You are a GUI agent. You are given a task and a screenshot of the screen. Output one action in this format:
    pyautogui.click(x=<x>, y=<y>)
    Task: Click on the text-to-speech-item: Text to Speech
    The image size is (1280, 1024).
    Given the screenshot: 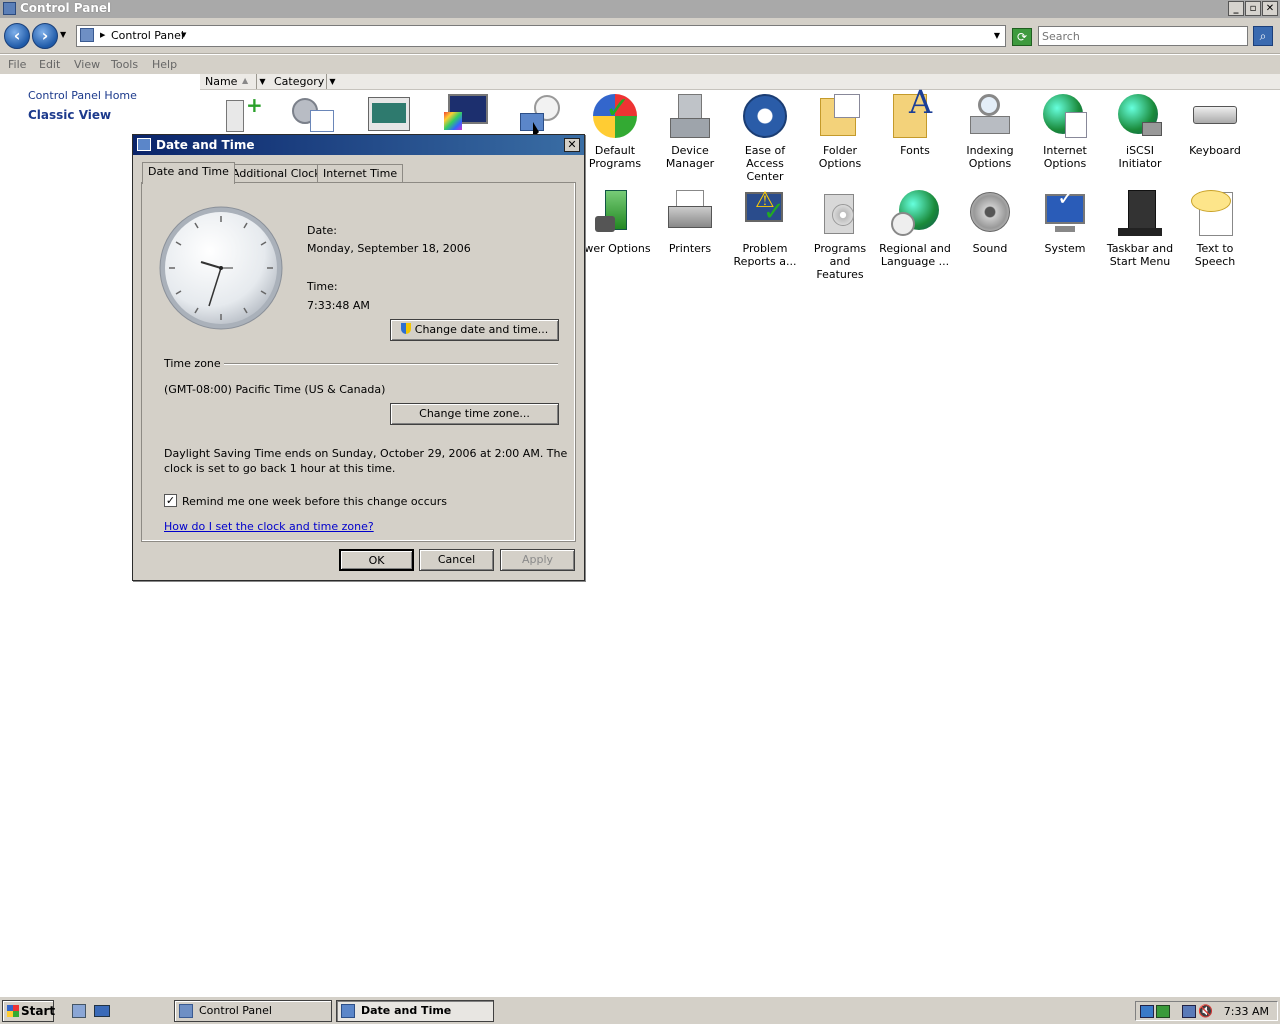 What is the action you would take?
    pyautogui.click(x=1215, y=229)
    